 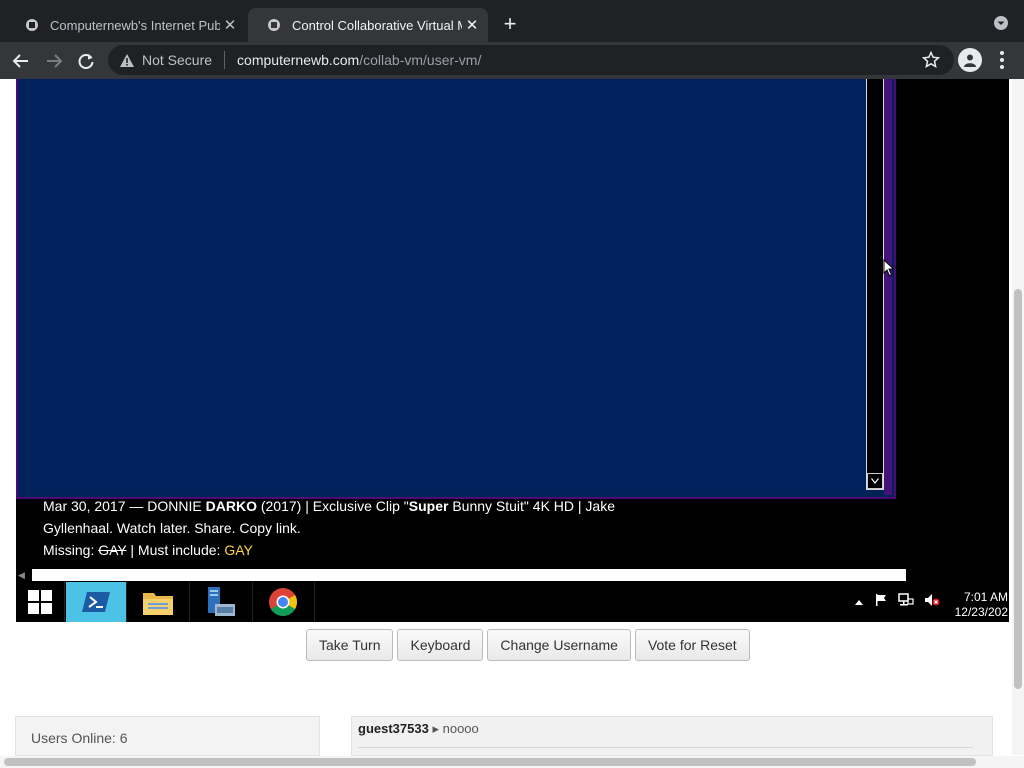 I want to click on new-tab-icon: +, so click(x=510, y=23).